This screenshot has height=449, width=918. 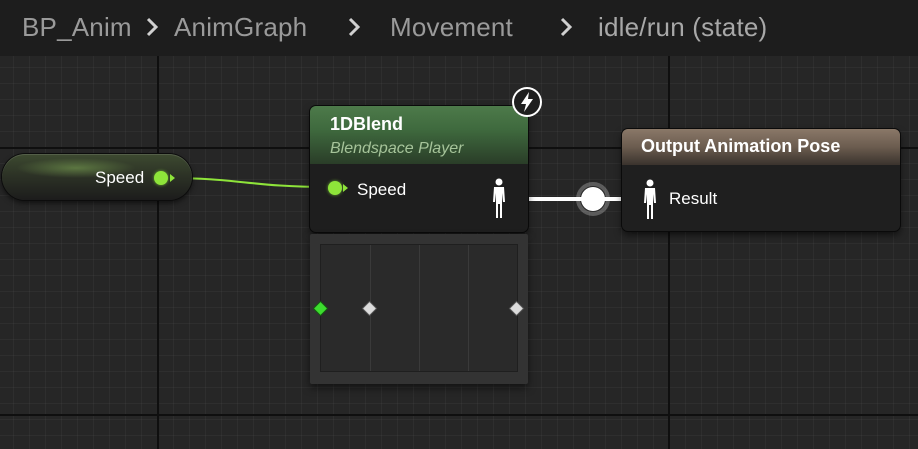 I want to click on lightning-icon, so click(x=527, y=102).